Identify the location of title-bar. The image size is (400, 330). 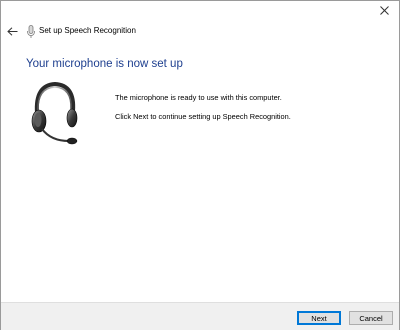
(200, 10).